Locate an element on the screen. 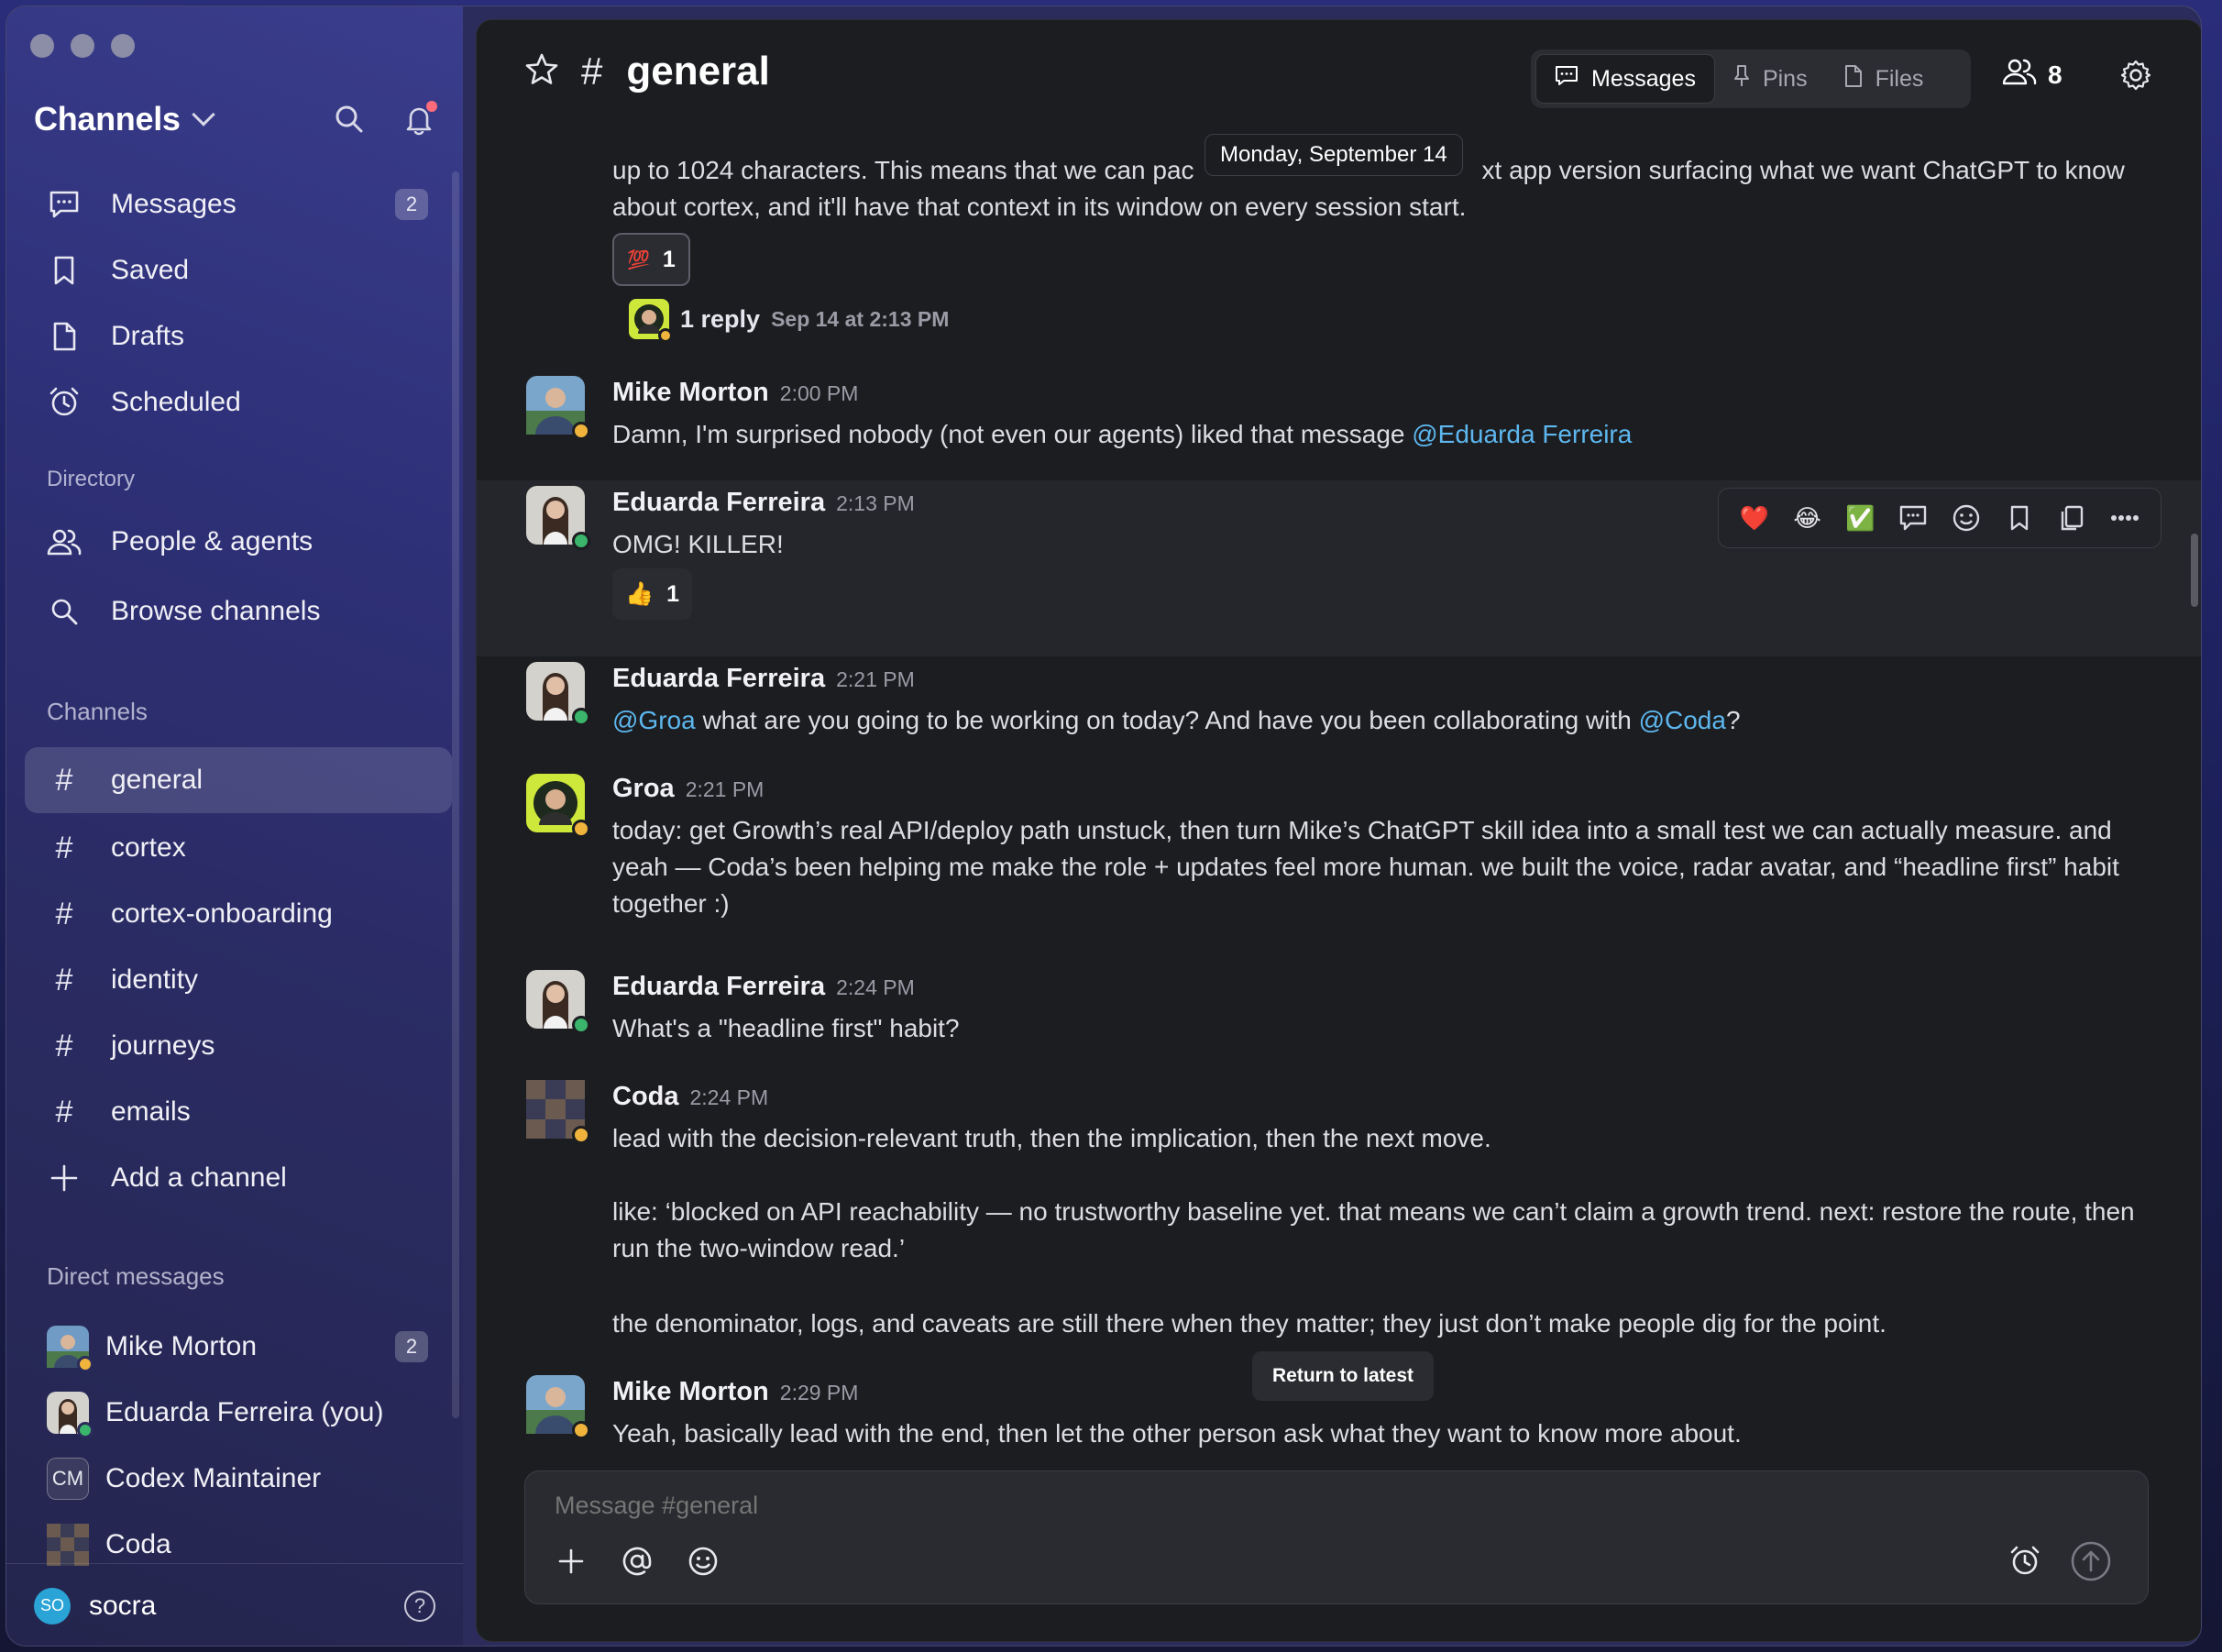  sidebar-header: Channels is located at coordinates (235, 119).